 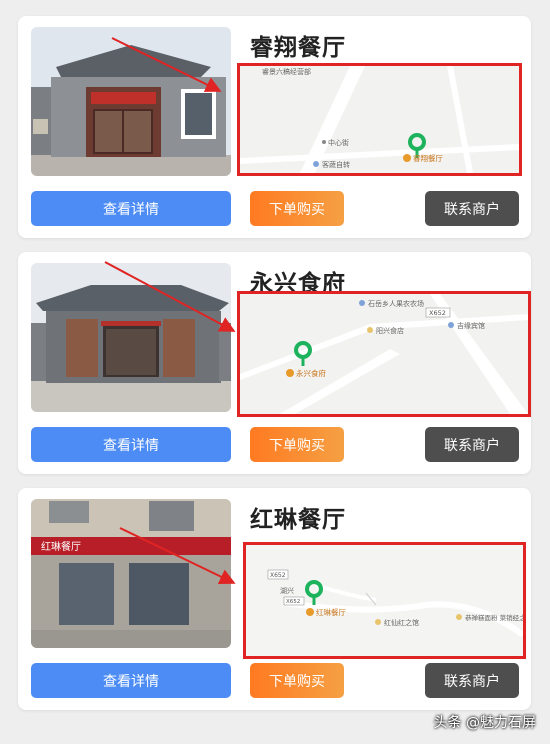 What do you see at coordinates (390, 330) in the screenshot?
I see `map-label: 阳兴食店` at bounding box center [390, 330].